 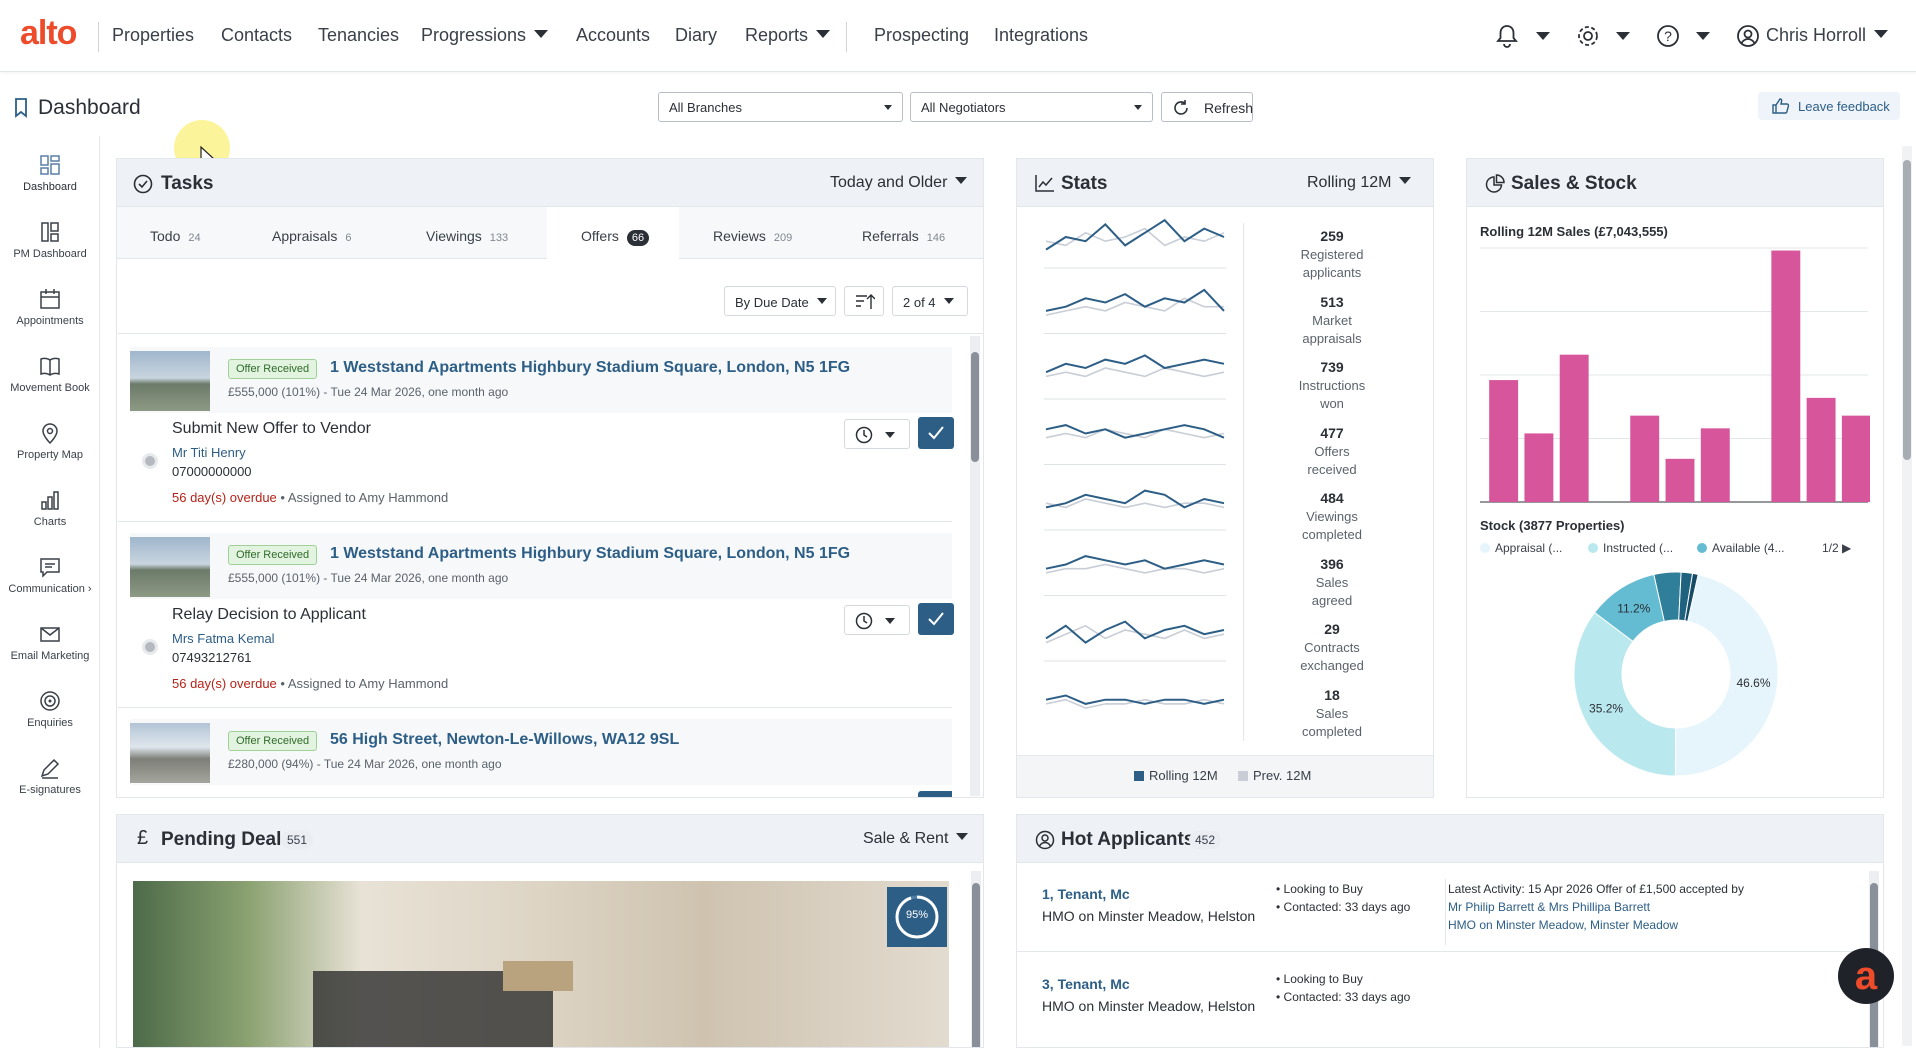 What do you see at coordinates (1086, 894) in the screenshot?
I see `applicant-name-link: 1, Tenant, Mc` at bounding box center [1086, 894].